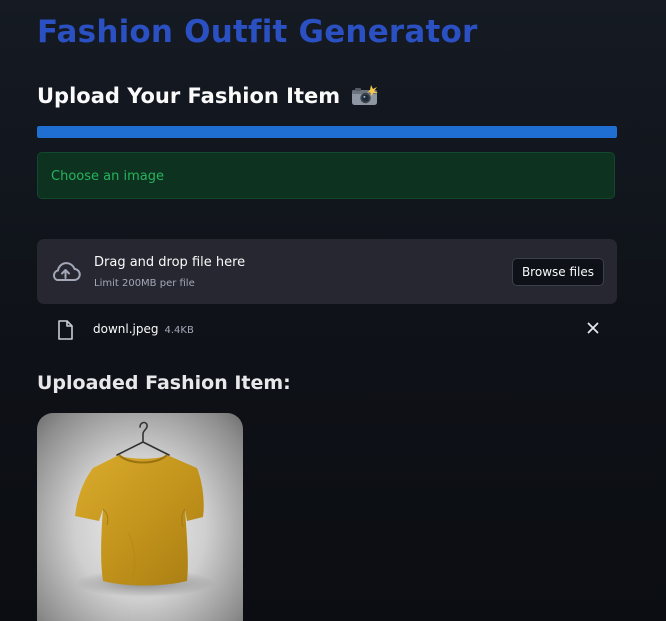  What do you see at coordinates (126, 329) in the screenshot?
I see `file-name-text: downl.jpeg` at bounding box center [126, 329].